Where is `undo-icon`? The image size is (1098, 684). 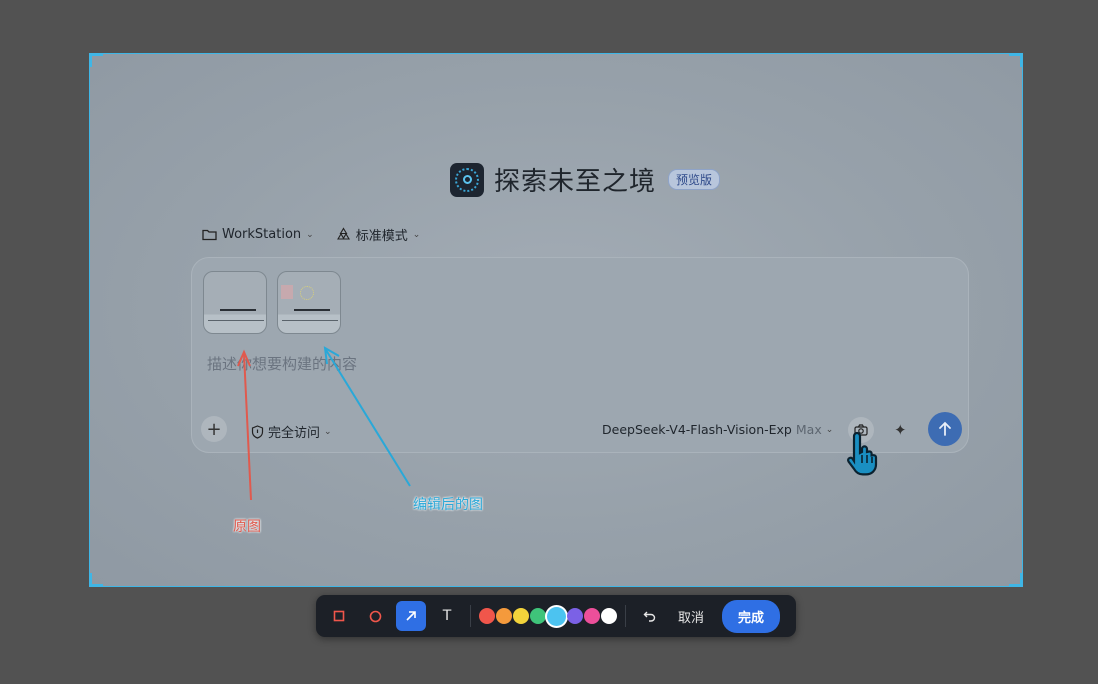
undo-icon is located at coordinates (649, 616).